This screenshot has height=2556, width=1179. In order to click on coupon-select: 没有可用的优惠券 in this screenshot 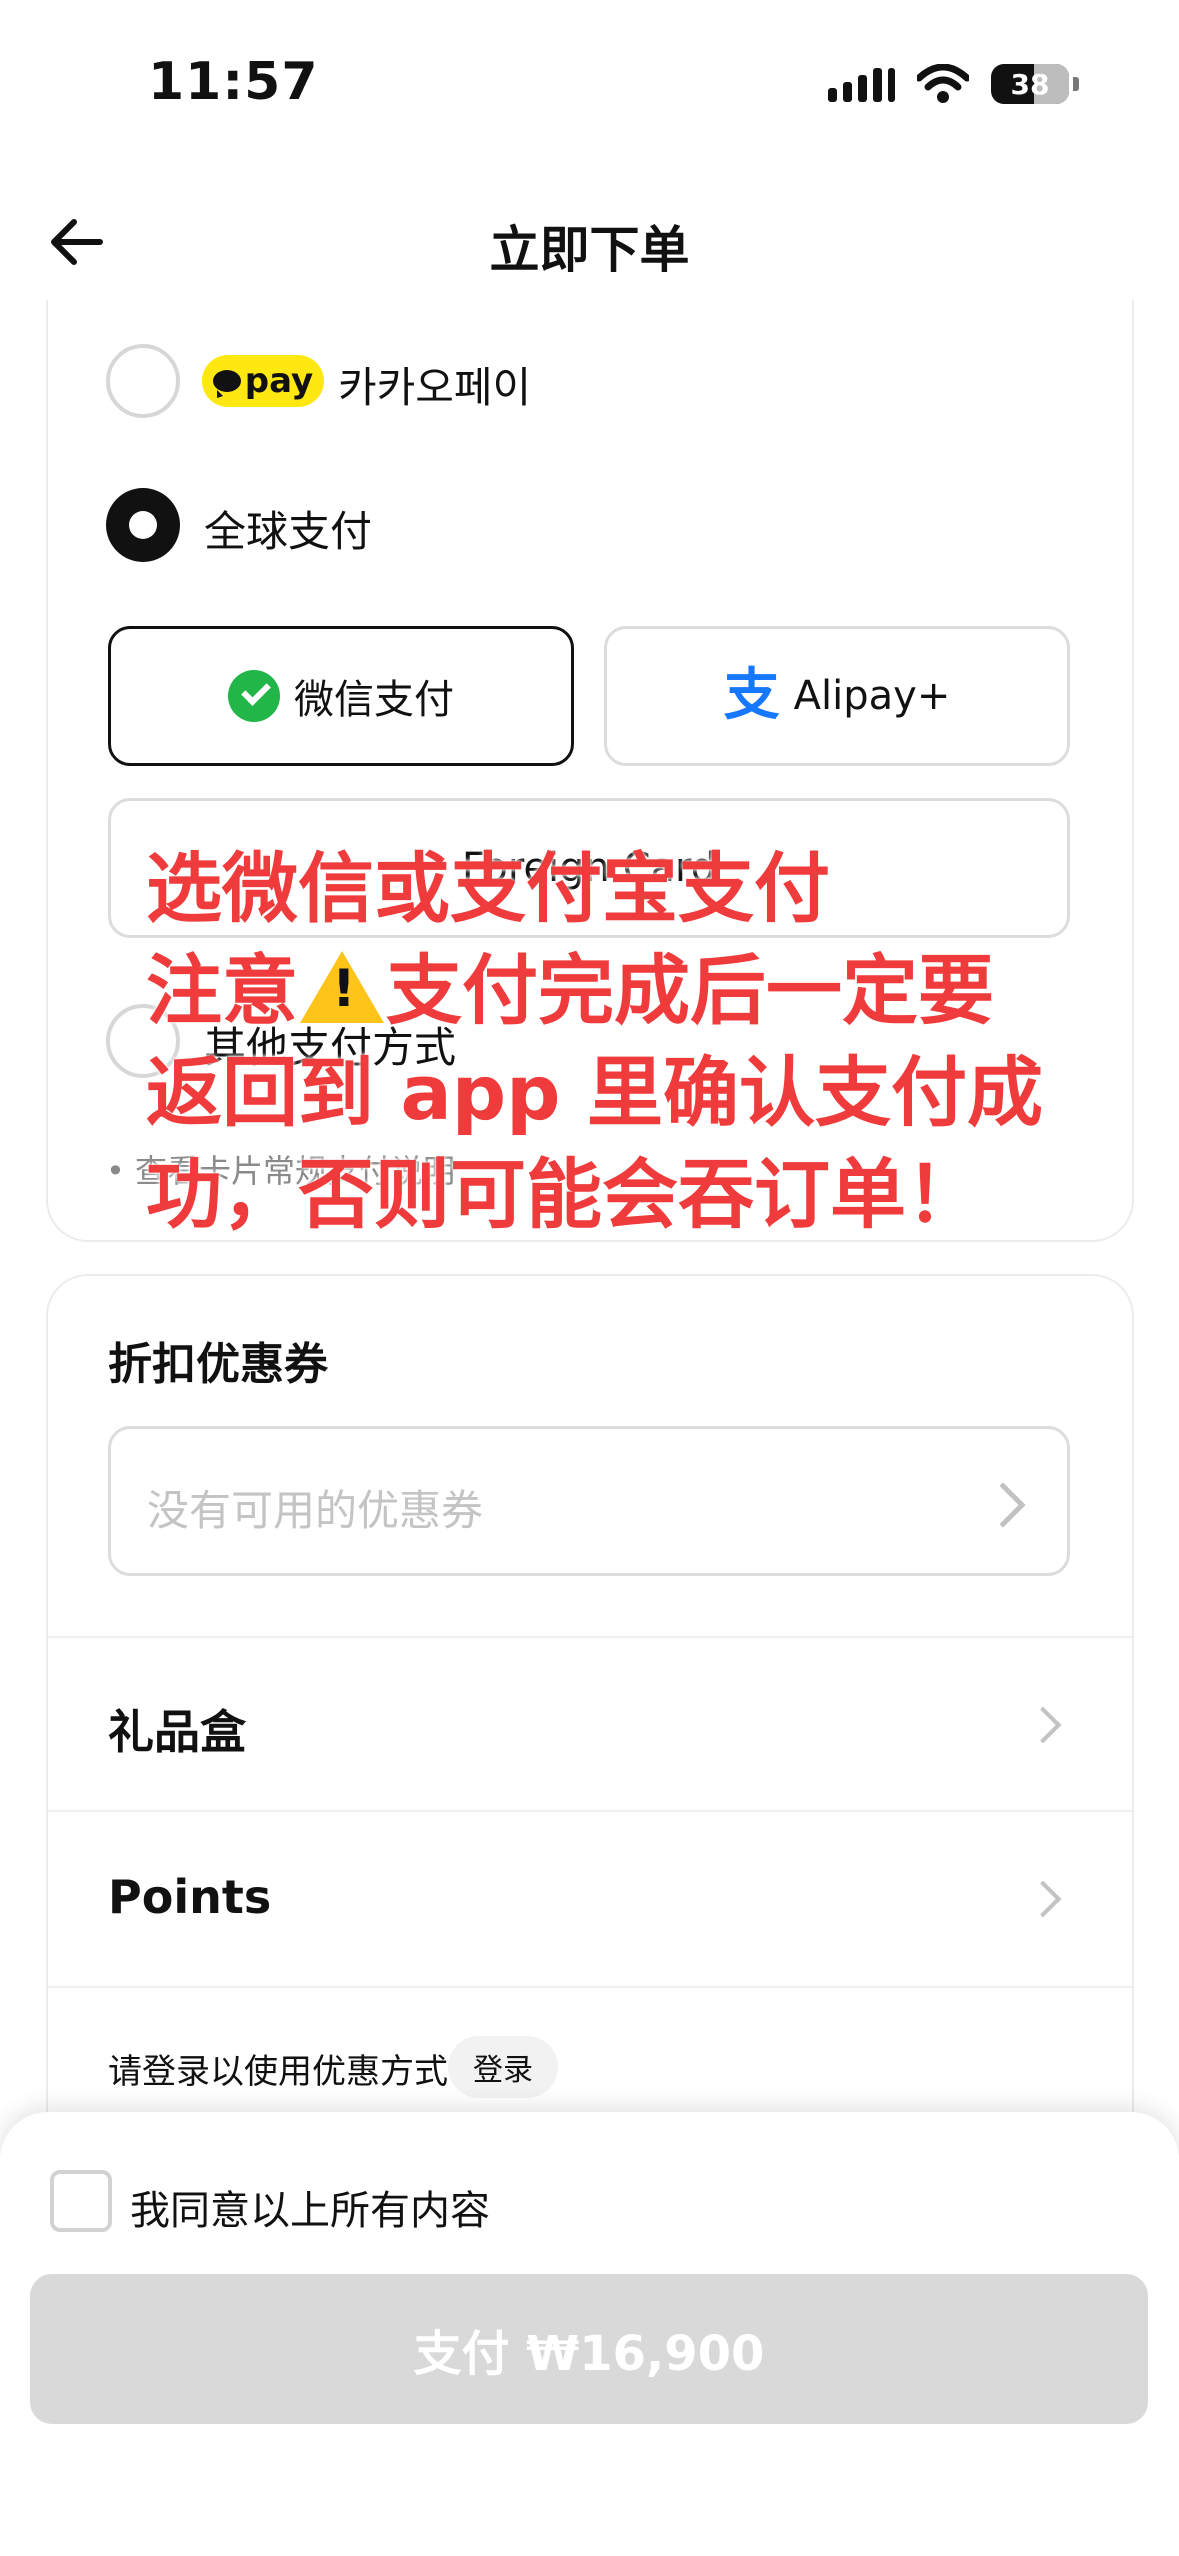, I will do `click(589, 1501)`.